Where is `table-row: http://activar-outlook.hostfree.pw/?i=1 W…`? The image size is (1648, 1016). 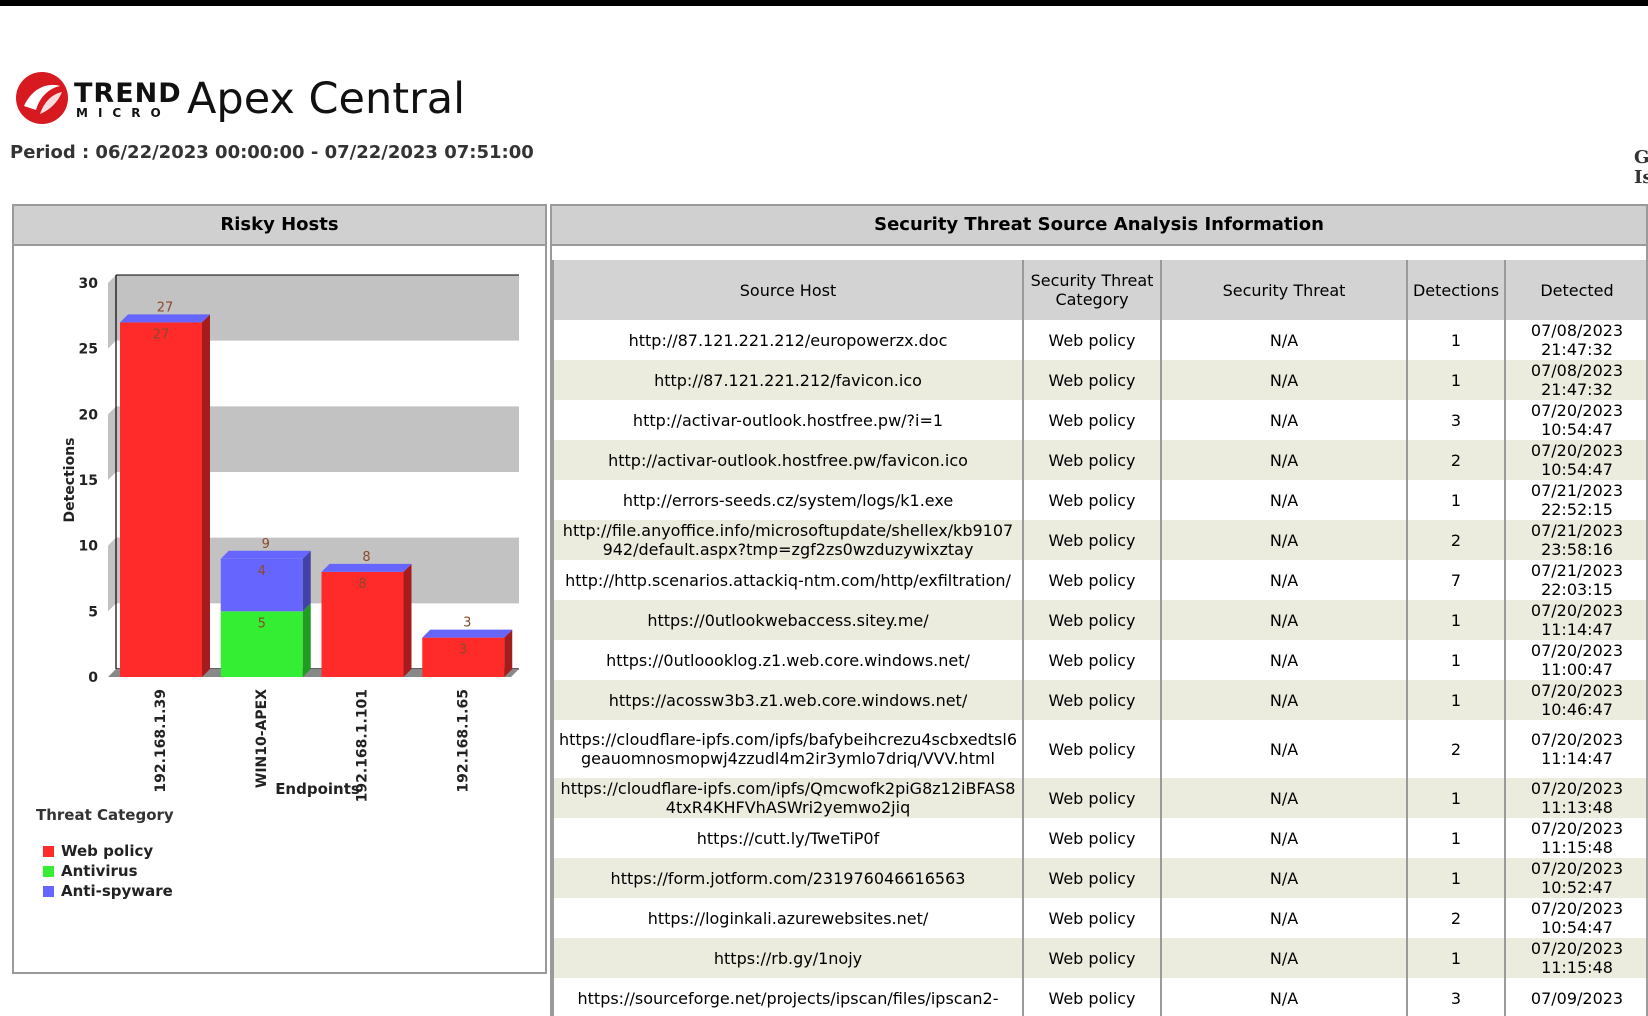
table-row: http://activar-outlook.hostfree.pw/?i=1 W… is located at coordinates (1099, 420).